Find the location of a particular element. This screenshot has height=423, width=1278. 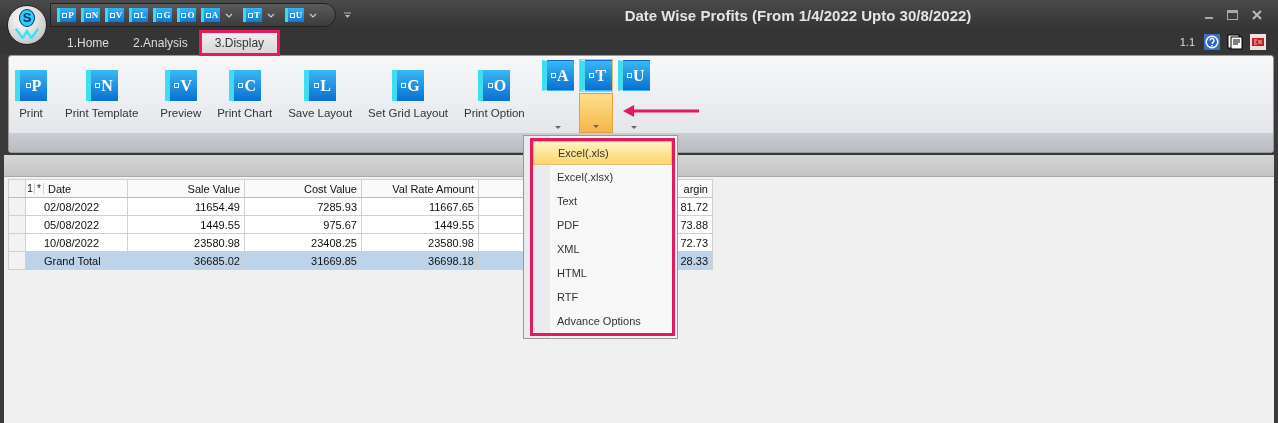

table-cell: Grand Total is located at coordinates (72, 260).